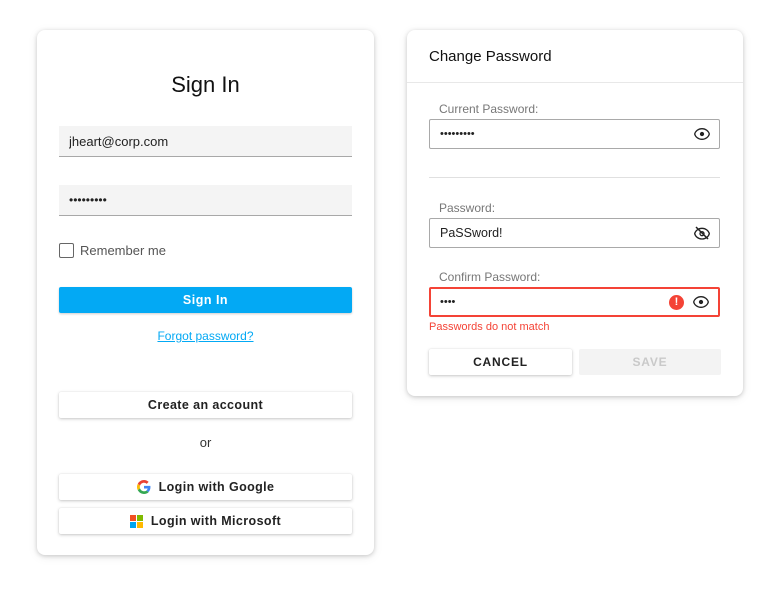 This screenshot has height=590, width=780. I want to click on forgot-password-text: Forgot password?, so click(205, 336).